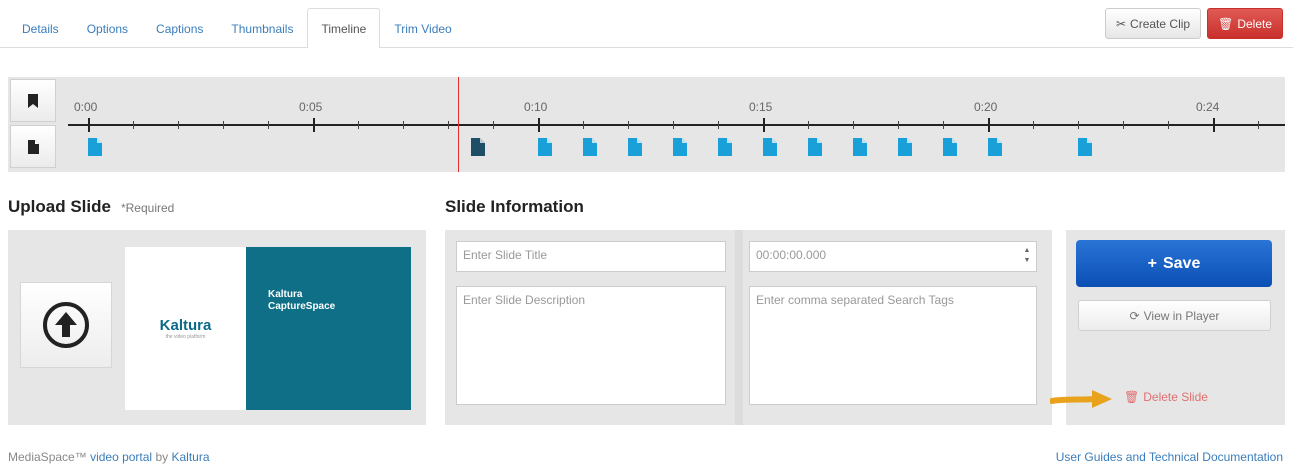 This screenshot has height=469, width=1293. What do you see at coordinates (86, 107) in the screenshot?
I see `tick-label: 0:00` at bounding box center [86, 107].